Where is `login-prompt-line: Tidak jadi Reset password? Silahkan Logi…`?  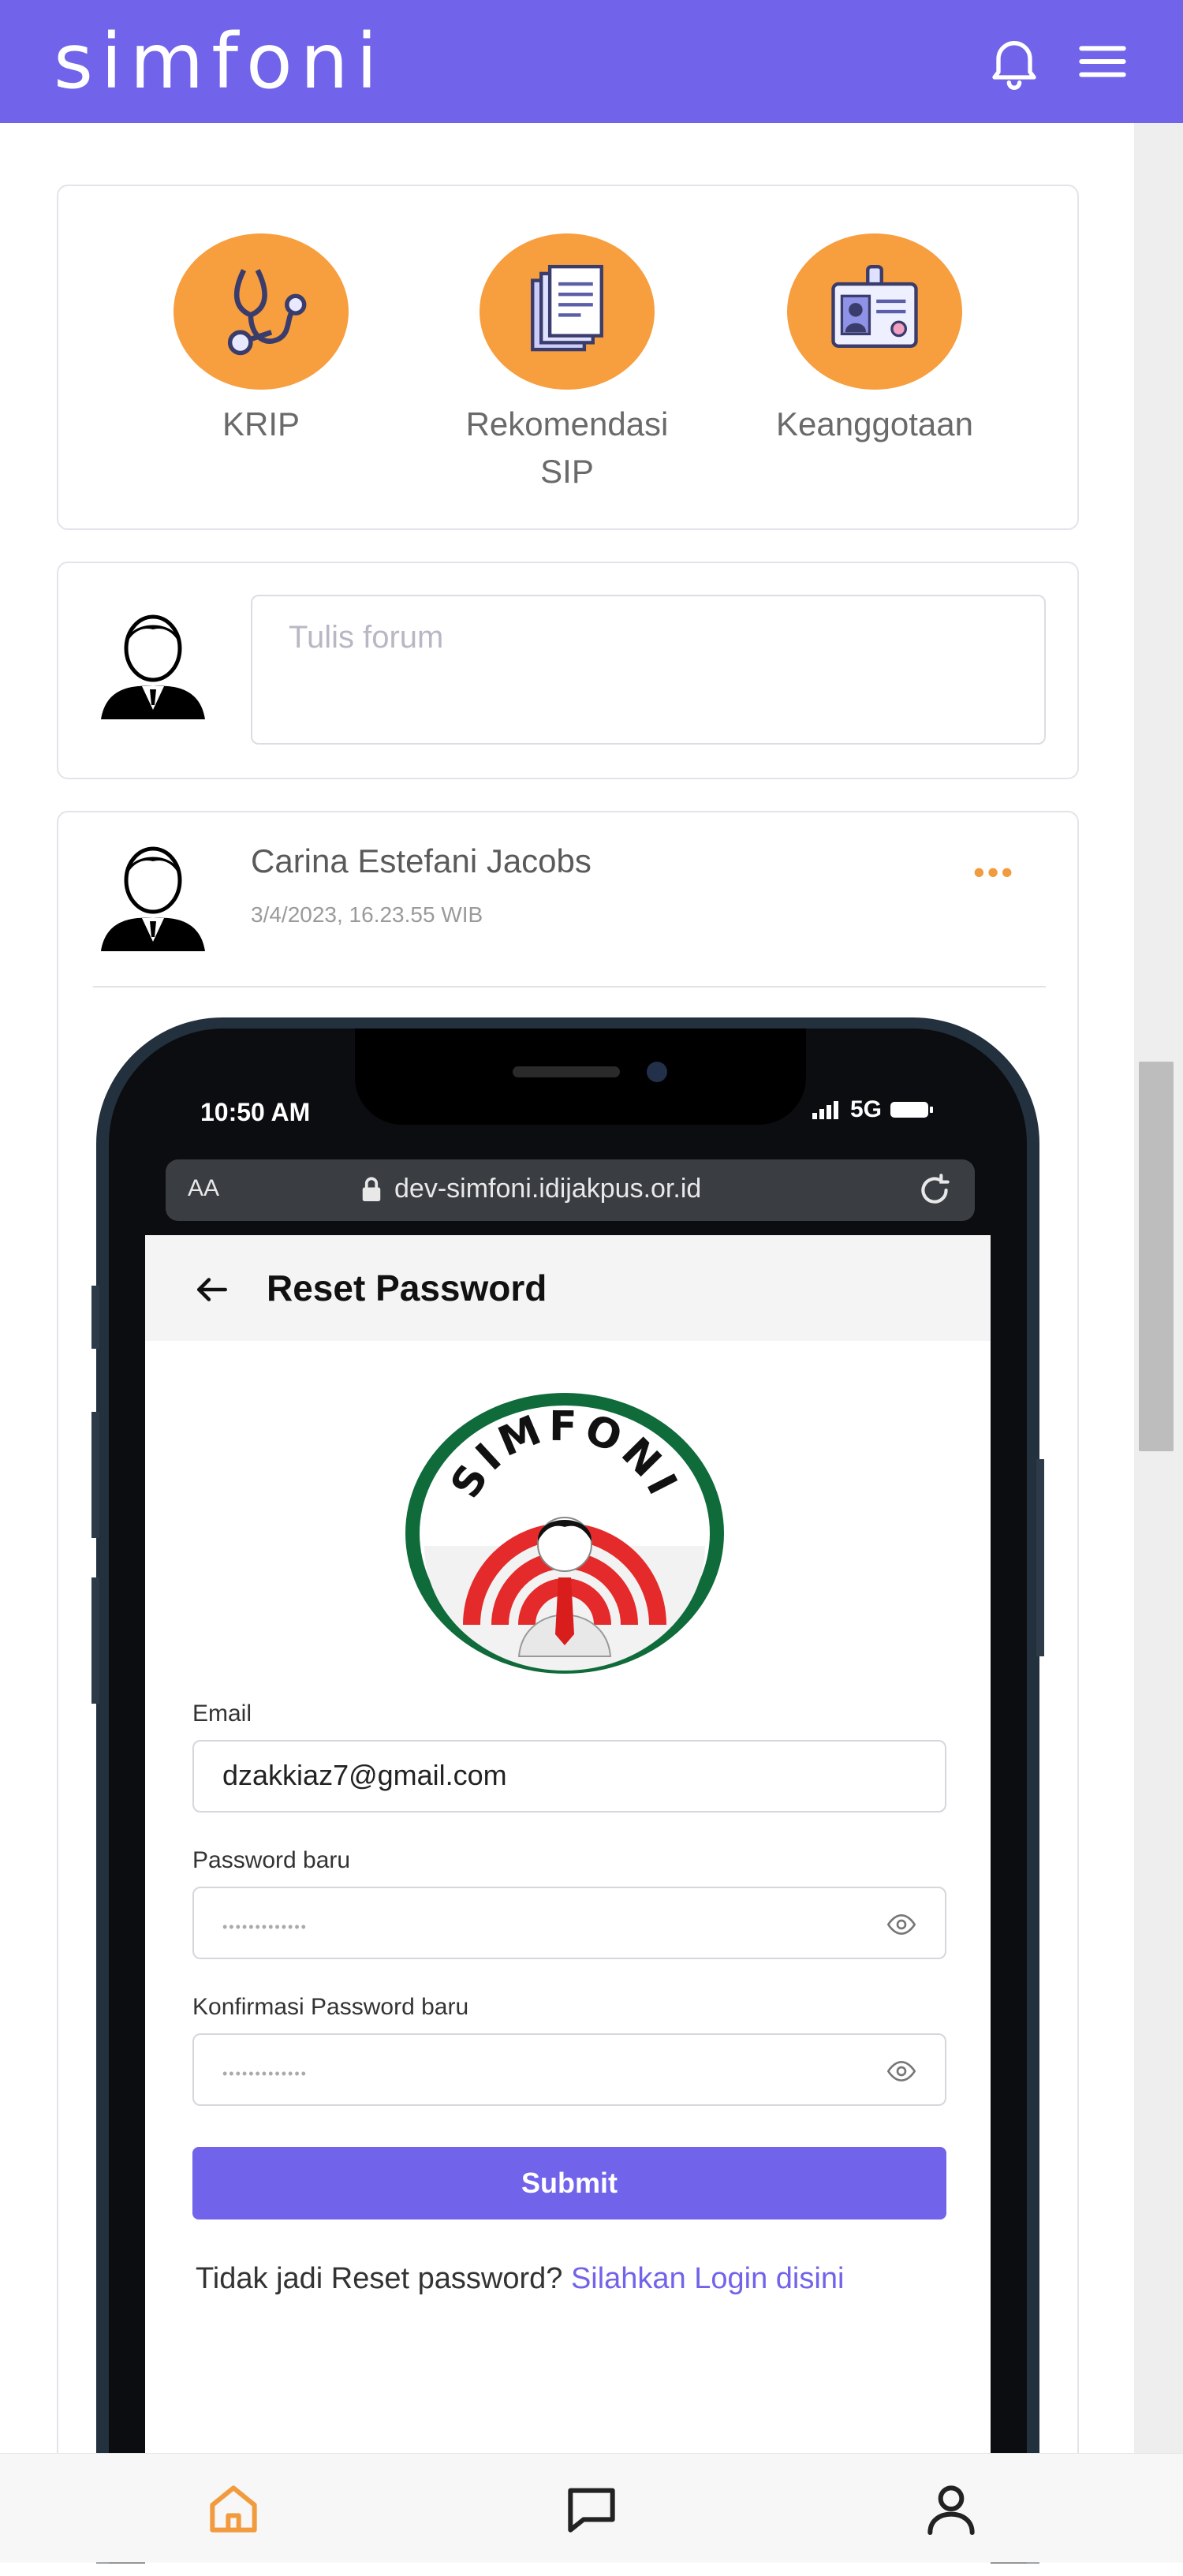 login-prompt-line: Tidak jadi Reset password? Silahkan Logi… is located at coordinates (520, 2279).